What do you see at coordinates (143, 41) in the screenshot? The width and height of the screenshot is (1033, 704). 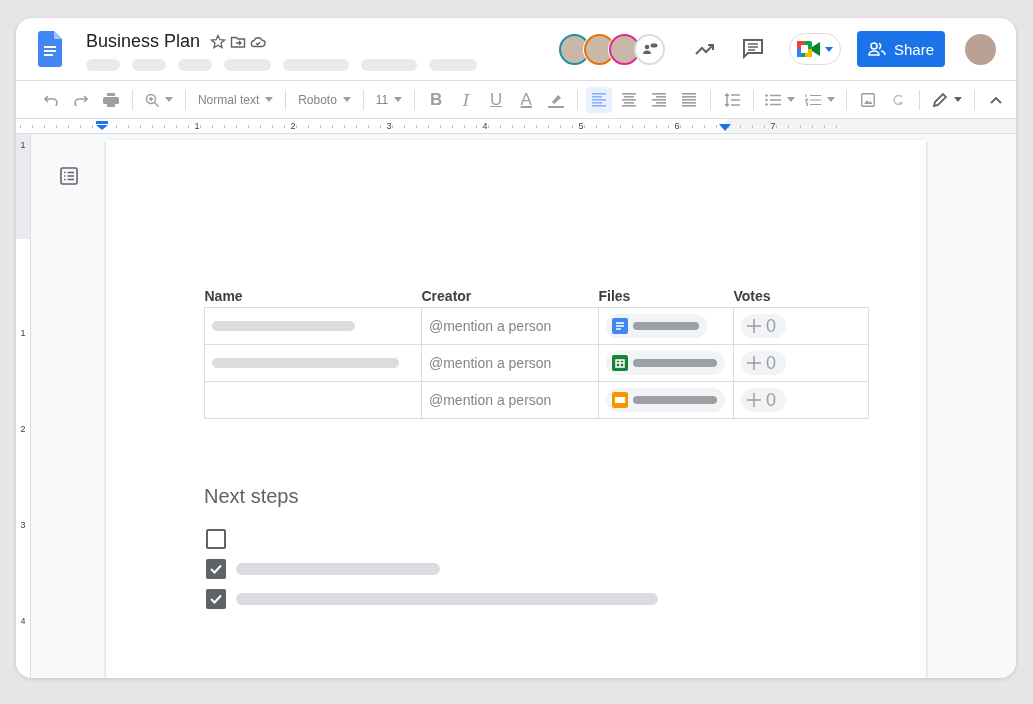 I see `document-title: Business Plan` at bounding box center [143, 41].